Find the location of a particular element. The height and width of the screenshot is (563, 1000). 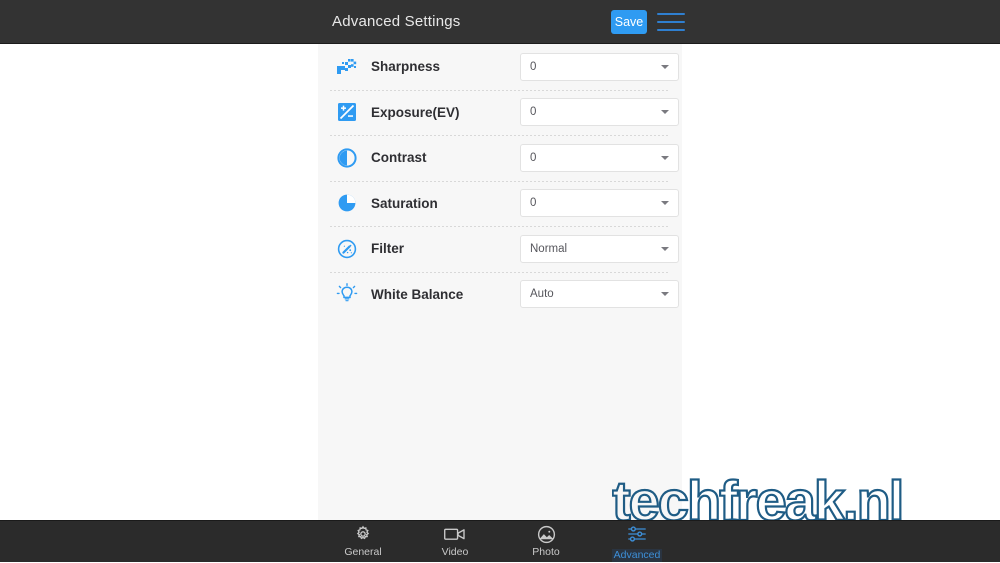

setting-label: White Balance is located at coordinates (417, 294).